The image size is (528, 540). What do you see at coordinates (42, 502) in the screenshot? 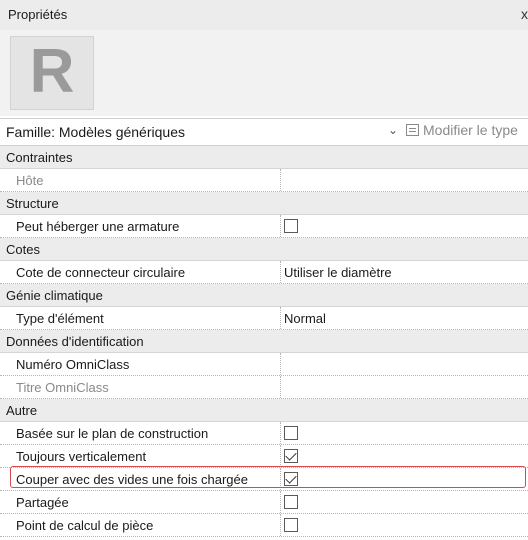
I see `property-label: Partagée` at bounding box center [42, 502].